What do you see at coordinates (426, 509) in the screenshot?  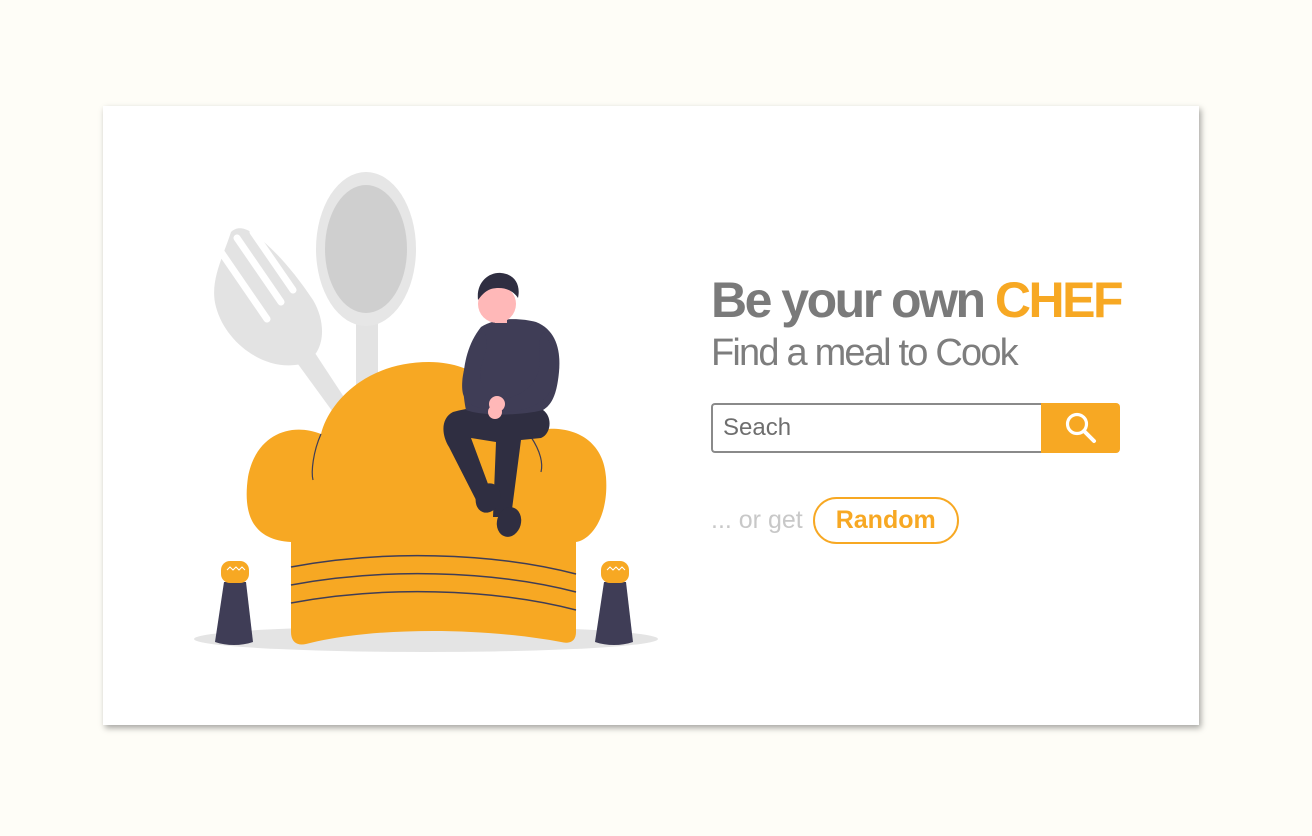 I see `chef-hat-icon` at bounding box center [426, 509].